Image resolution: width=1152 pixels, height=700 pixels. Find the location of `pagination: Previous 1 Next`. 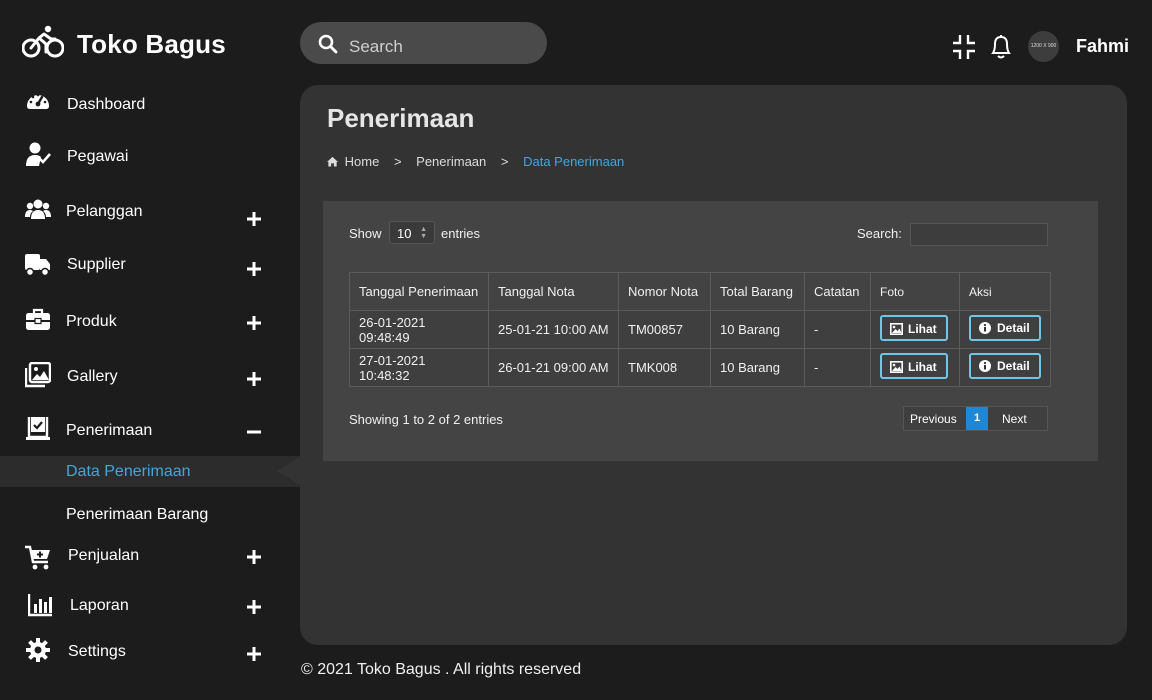

pagination: Previous 1 Next is located at coordinates (975, 418).